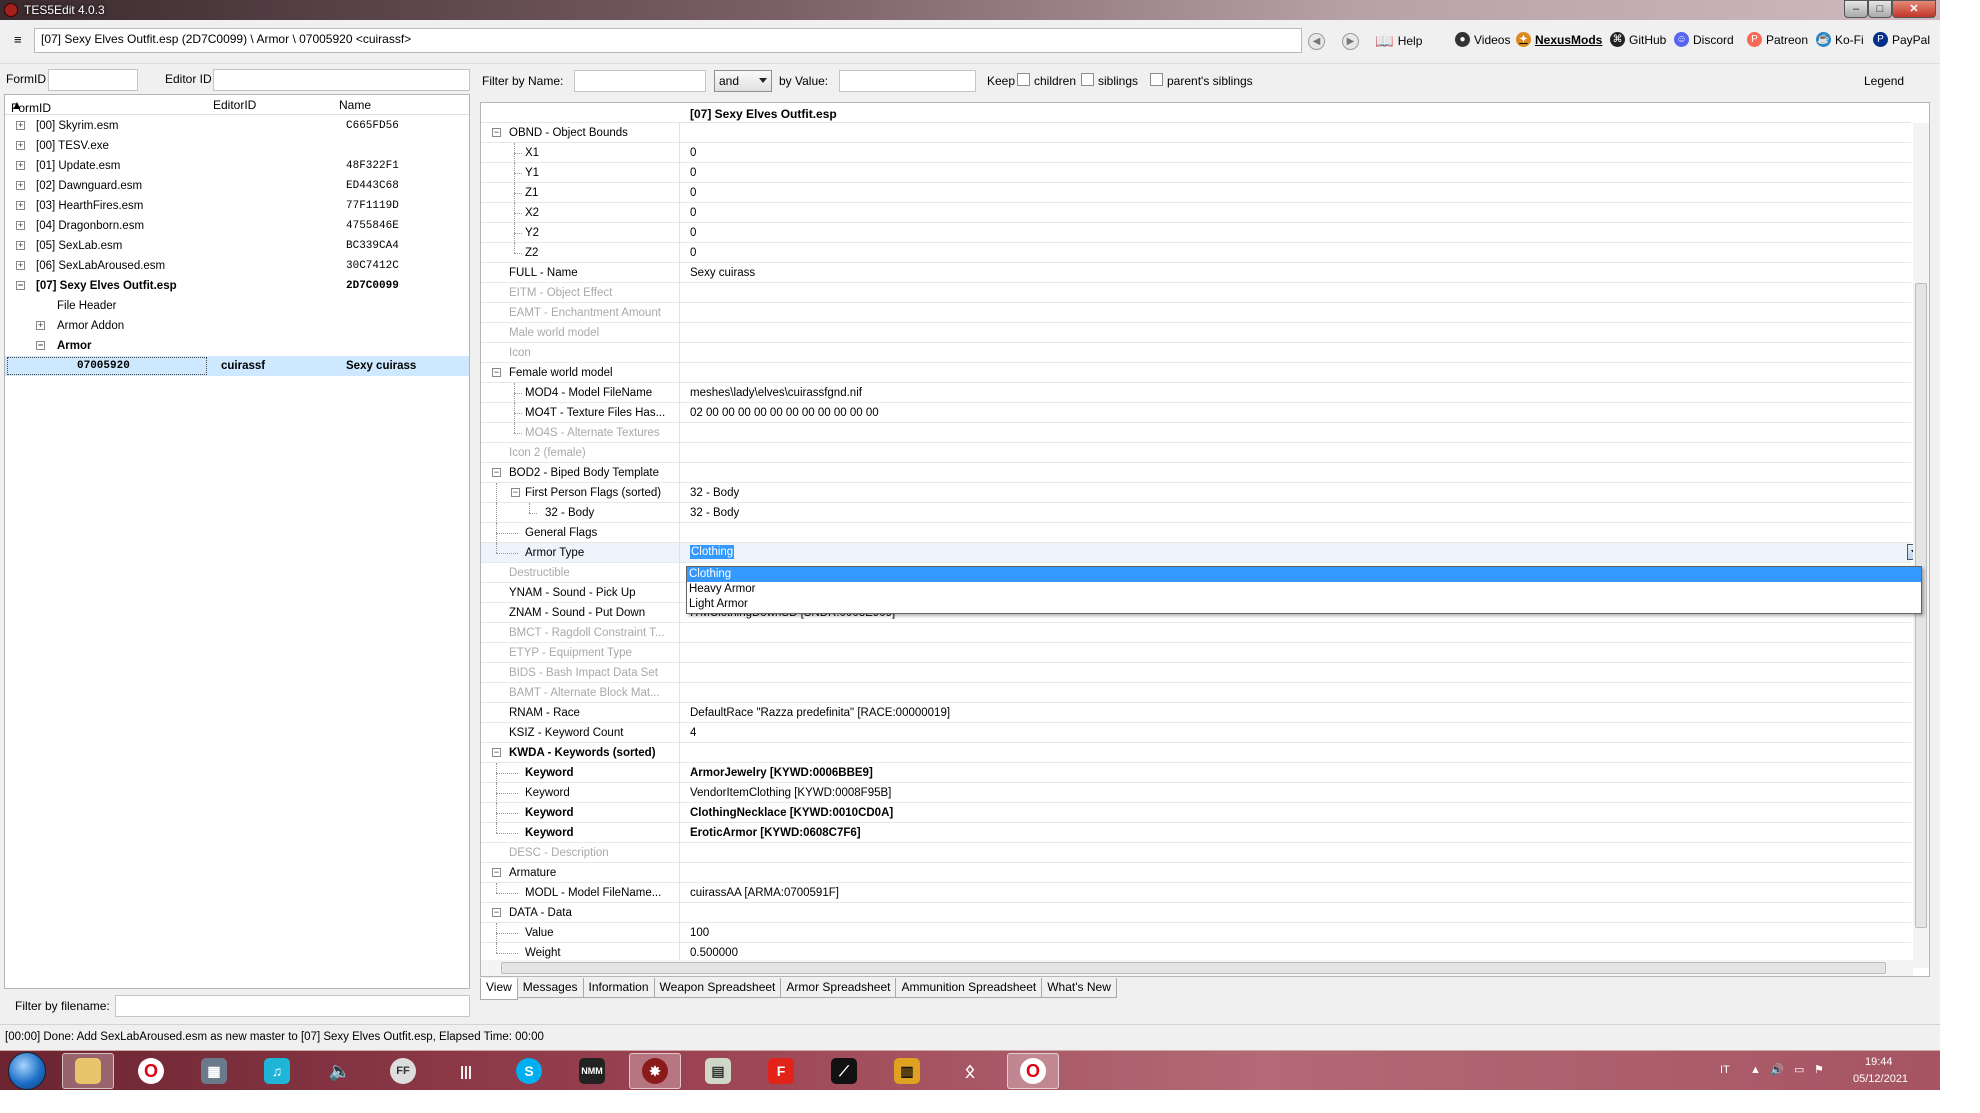 This screenshot has height=1113, width=1980. Describe the element at coordinates (1777, 39) in the screenshot. I see `patreon-link: P Patreon` at that location.